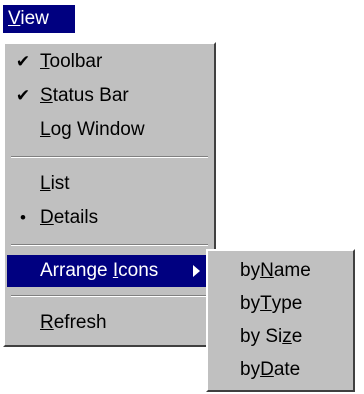 Image resolution: width=364 pixels, height=394 pixels. Describe the element at coordinates (109, 218) in the screenshot. I see `menu-item-details: • Details` at that location.